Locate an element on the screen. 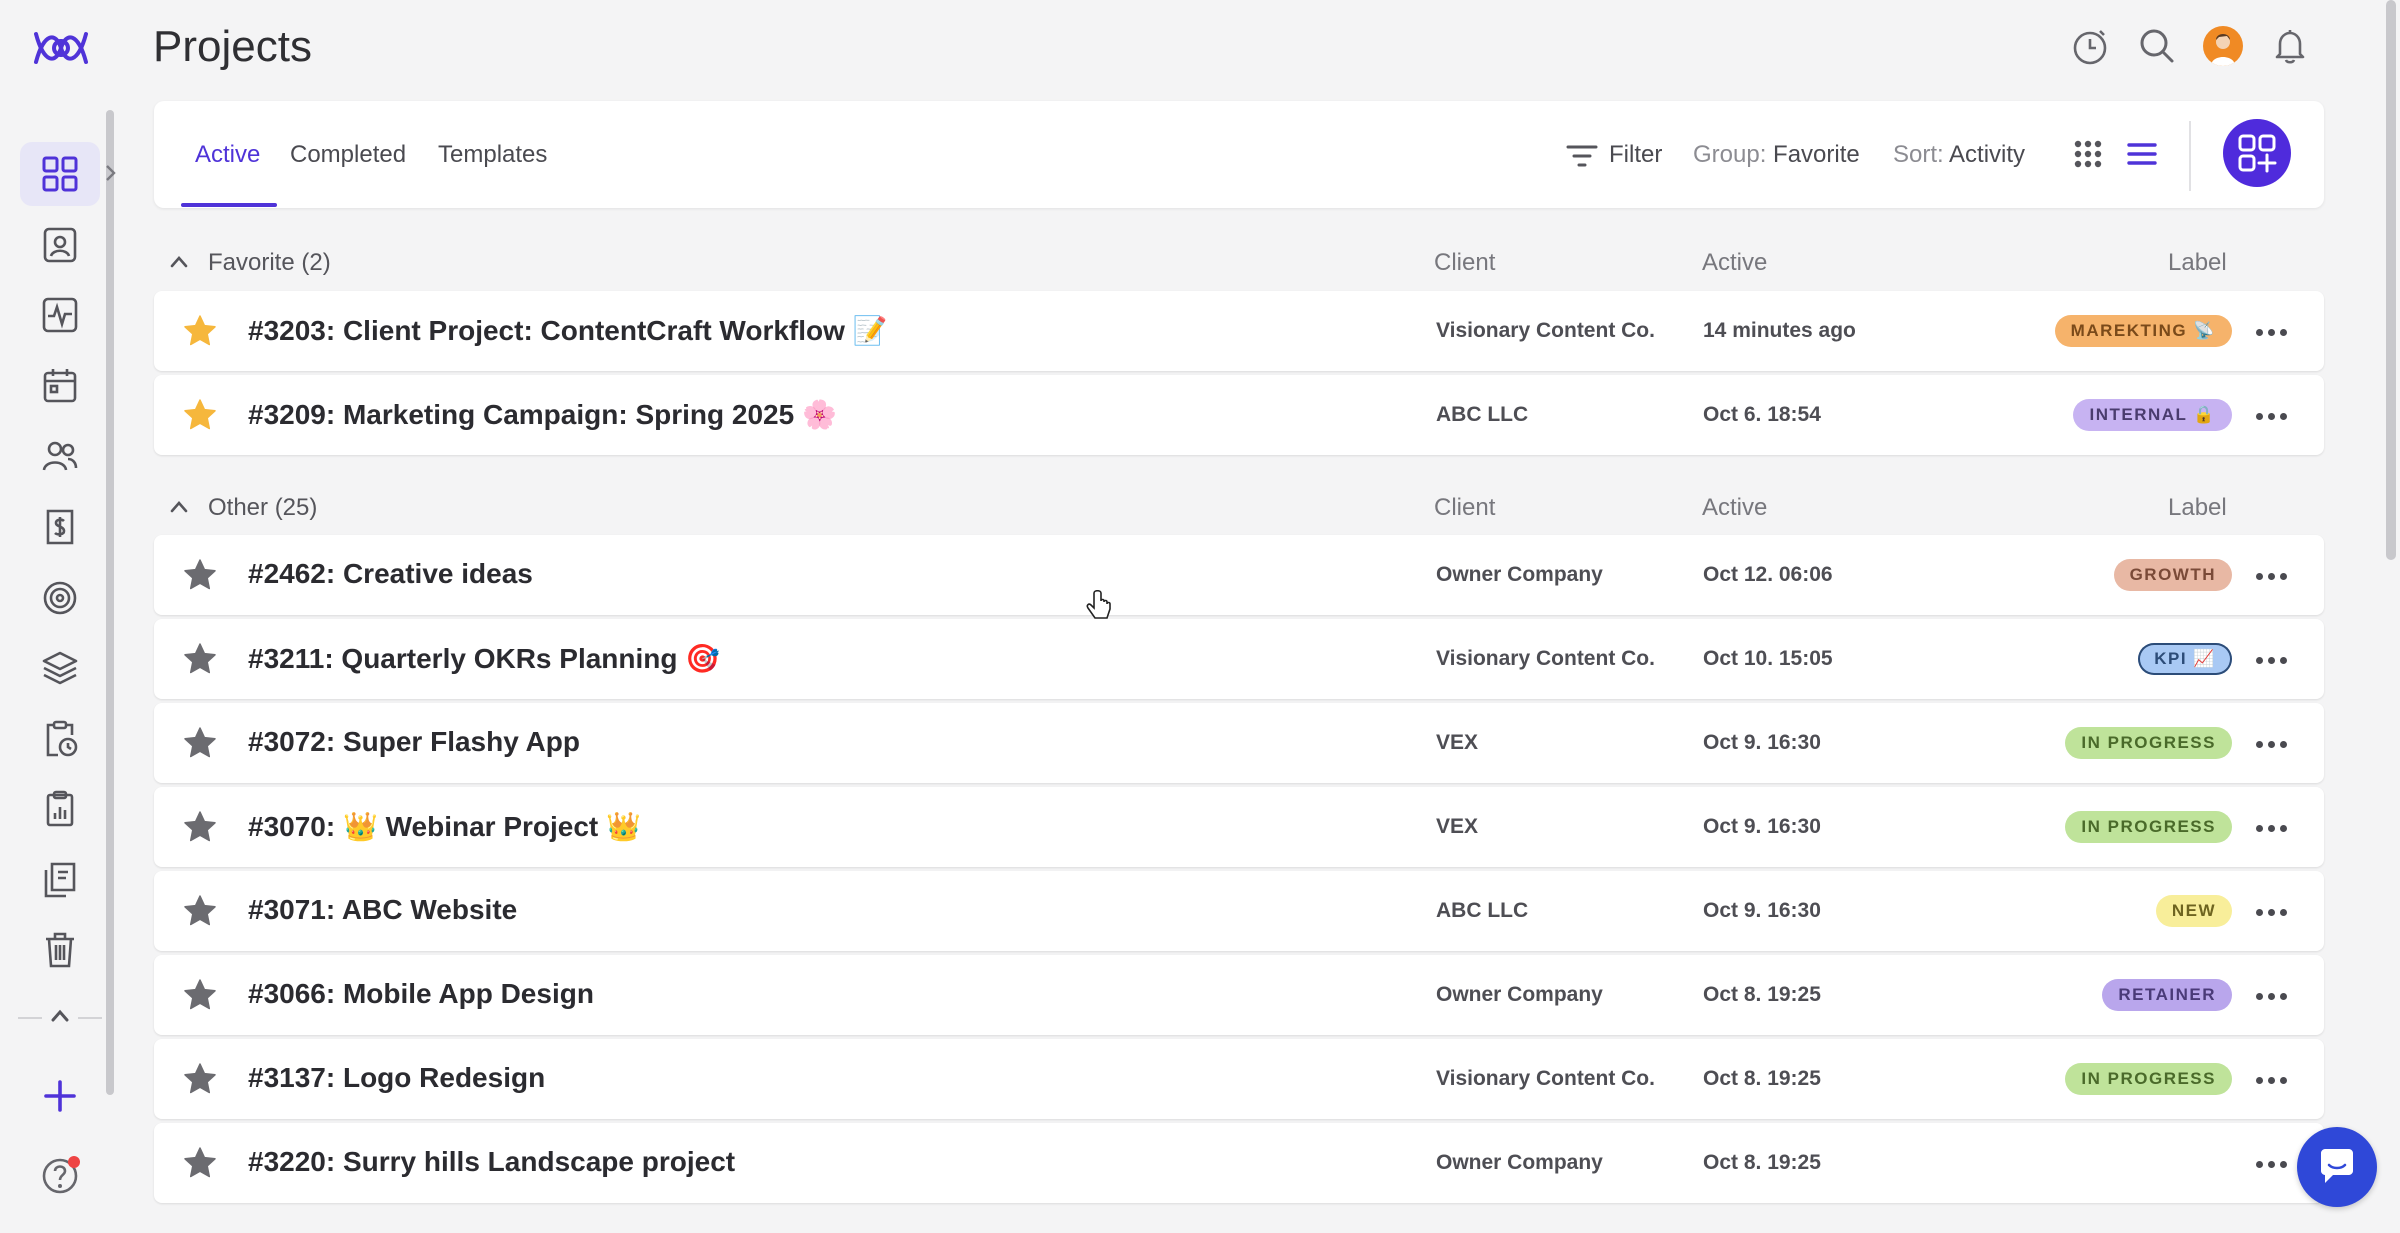 Image resolution: width=2400 pixels, height=1233 pixels. sidebar-item-calendar is located at coordinates (60, 386).